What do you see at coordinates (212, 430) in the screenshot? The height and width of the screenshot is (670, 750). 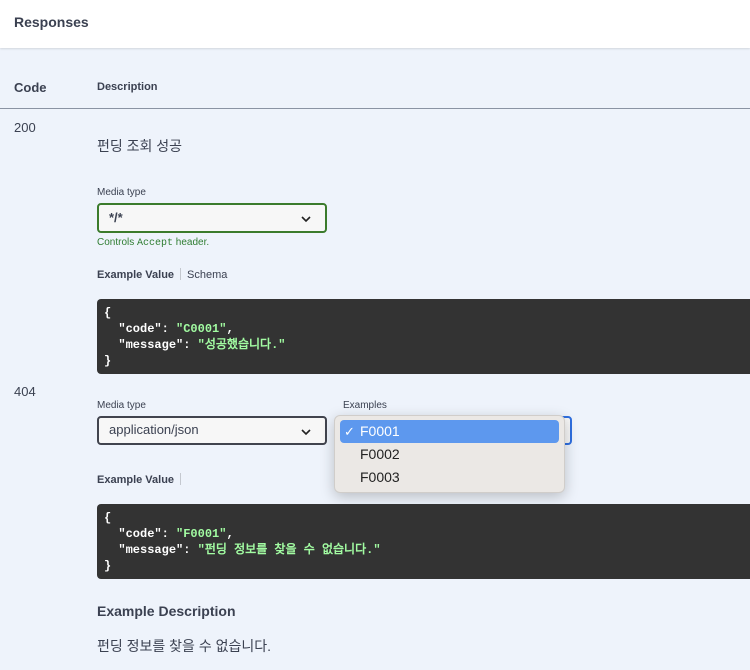 I see `media-type-select-404: application/json` at bounding box center [212, 430].